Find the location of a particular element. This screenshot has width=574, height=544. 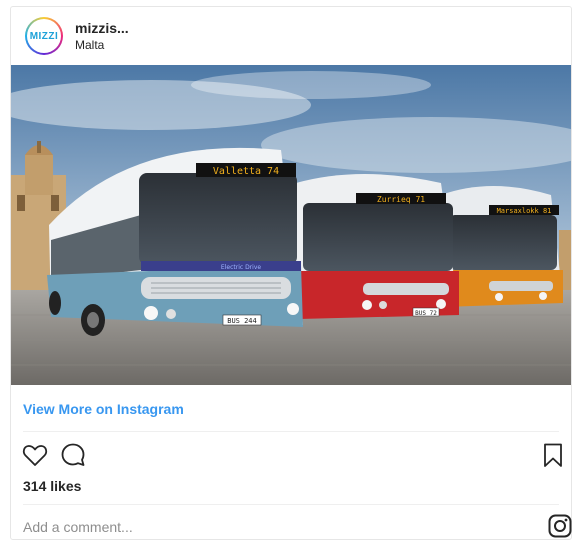

instagram-logo-icon is located at coordinates (560, 526).